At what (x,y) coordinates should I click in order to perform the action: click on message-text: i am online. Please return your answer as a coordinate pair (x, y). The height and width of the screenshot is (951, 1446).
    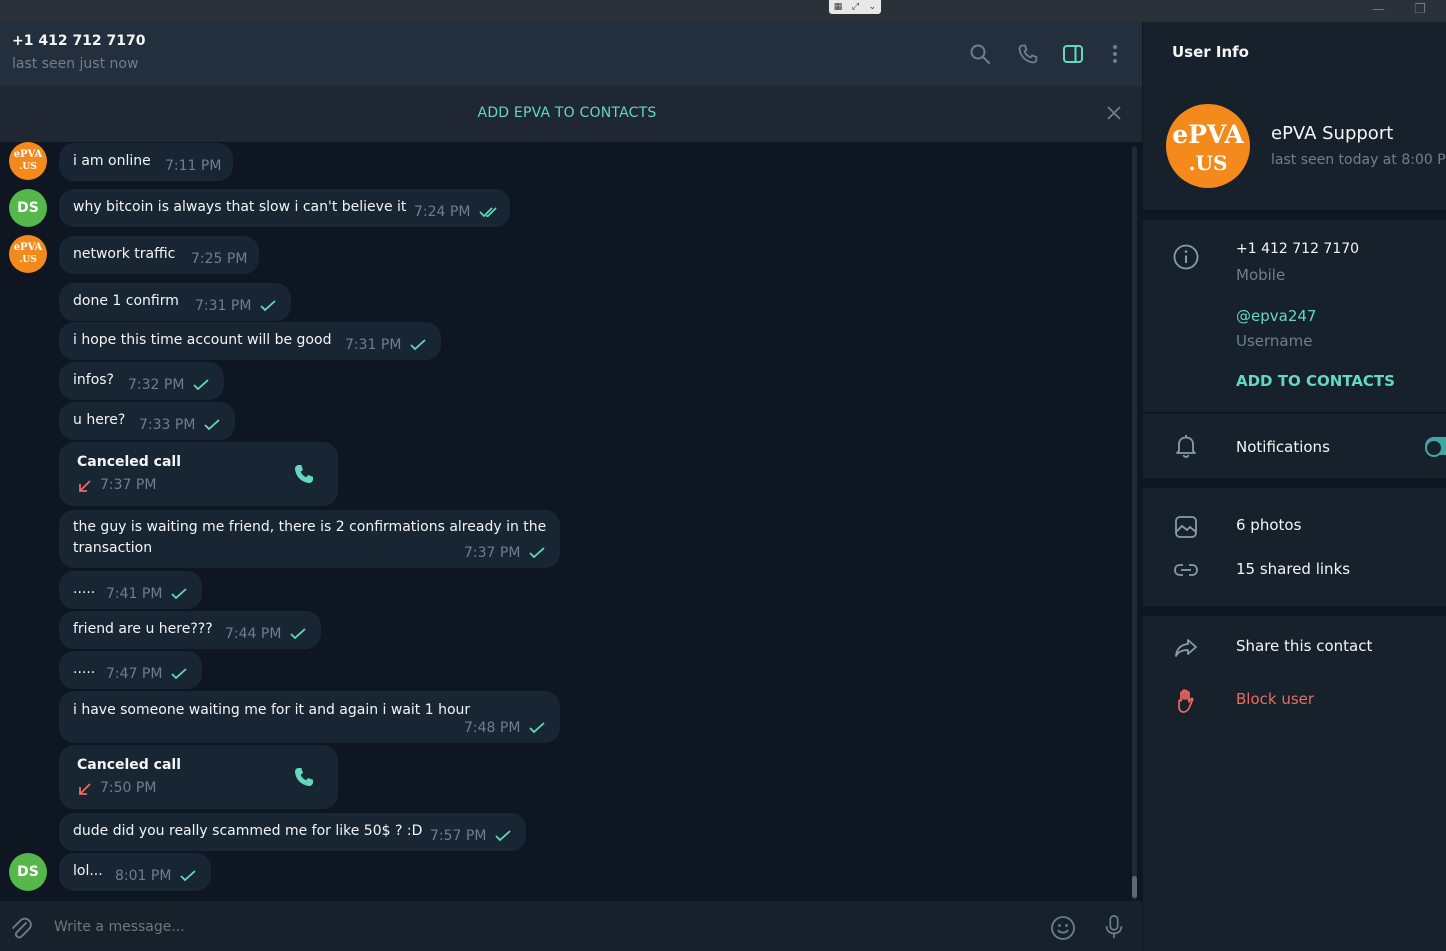
    Looking at the image, I should click on (112, 161).